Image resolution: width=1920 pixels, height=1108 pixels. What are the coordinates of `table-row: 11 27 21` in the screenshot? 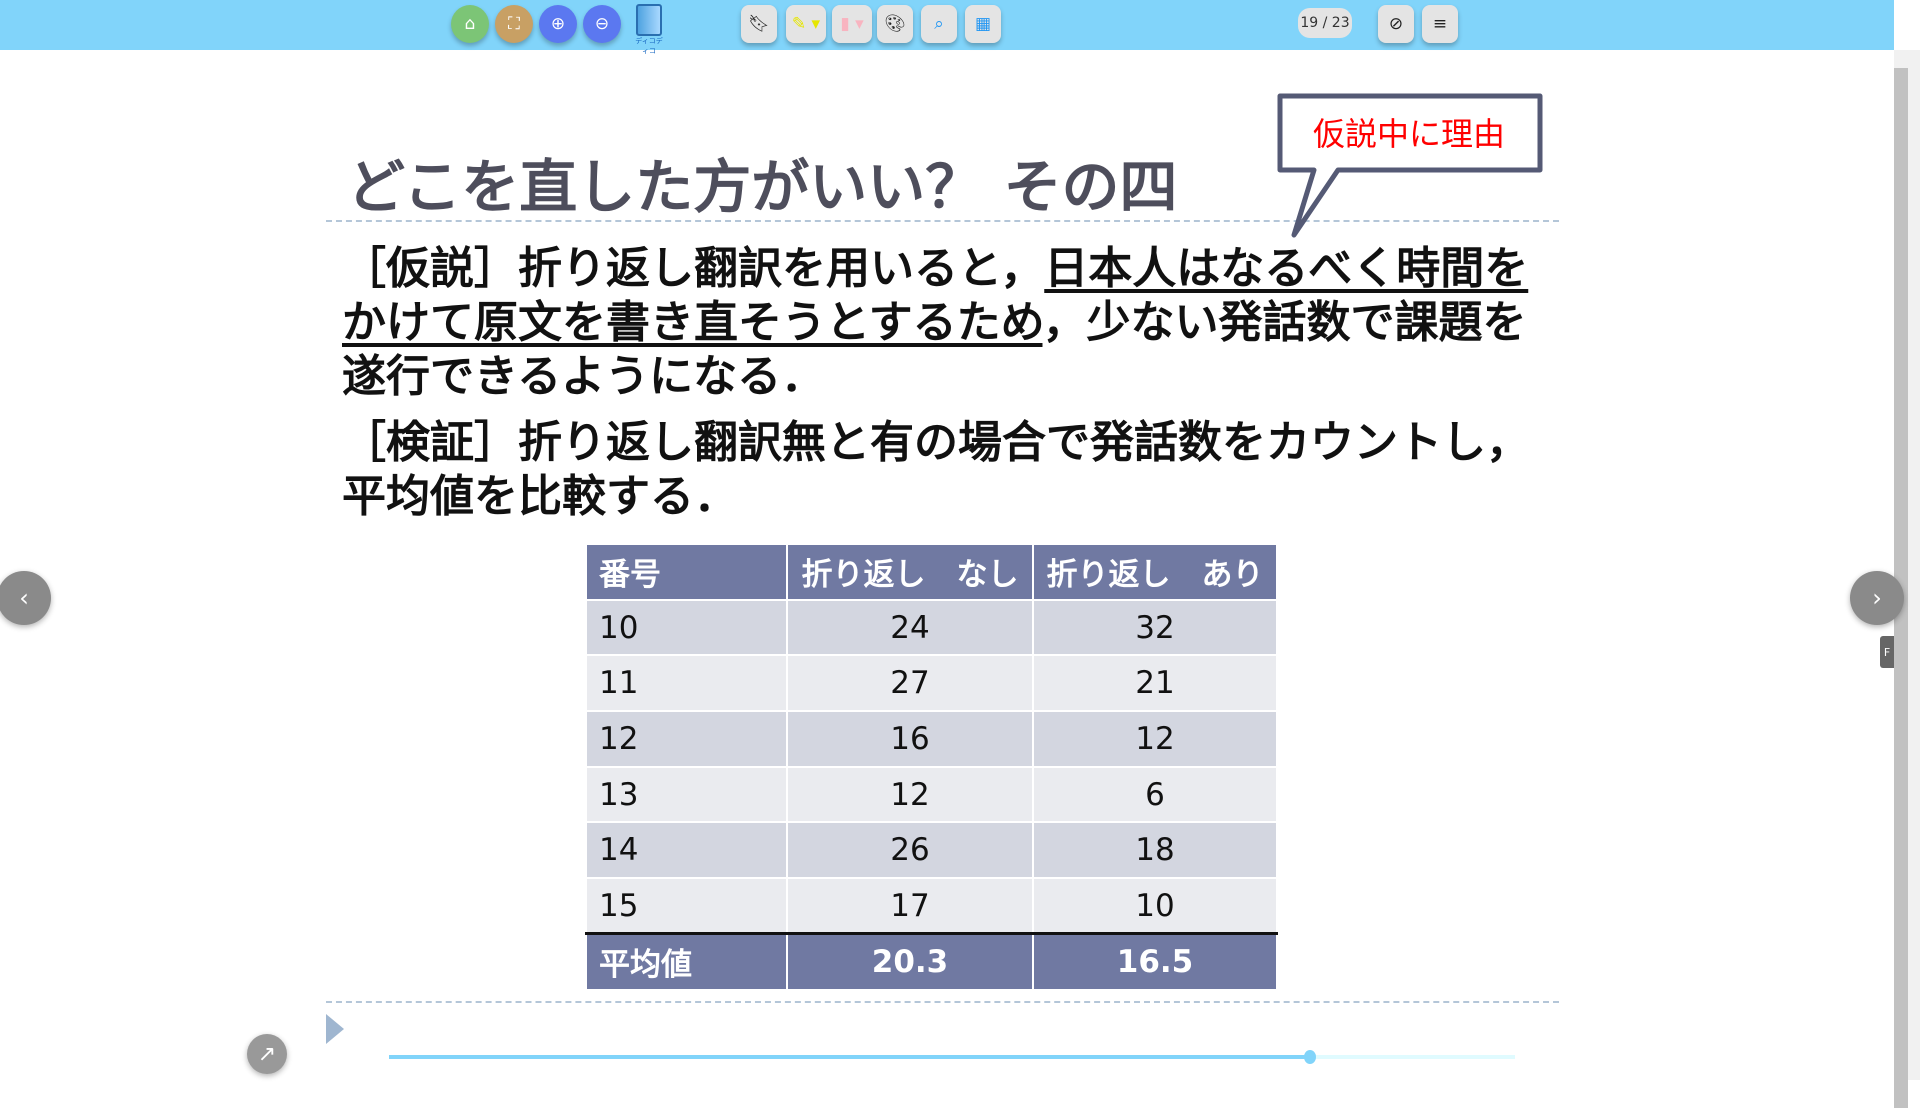 It's located at (931, 683).